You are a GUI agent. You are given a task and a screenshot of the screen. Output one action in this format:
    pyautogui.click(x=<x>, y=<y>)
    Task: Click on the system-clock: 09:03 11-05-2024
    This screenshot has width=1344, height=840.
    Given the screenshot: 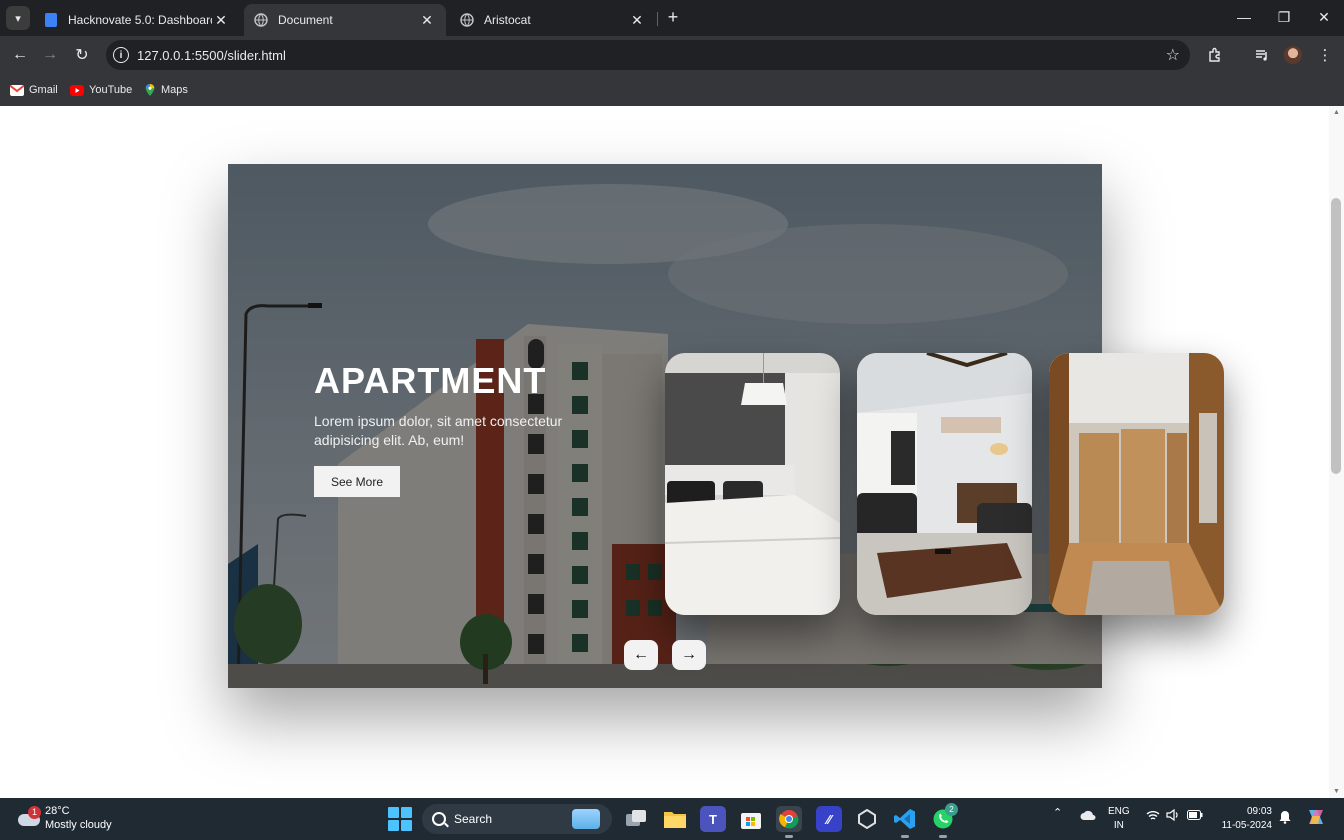 What is the action you would take?
    pyautogui.click(x=1242, y=819)
    